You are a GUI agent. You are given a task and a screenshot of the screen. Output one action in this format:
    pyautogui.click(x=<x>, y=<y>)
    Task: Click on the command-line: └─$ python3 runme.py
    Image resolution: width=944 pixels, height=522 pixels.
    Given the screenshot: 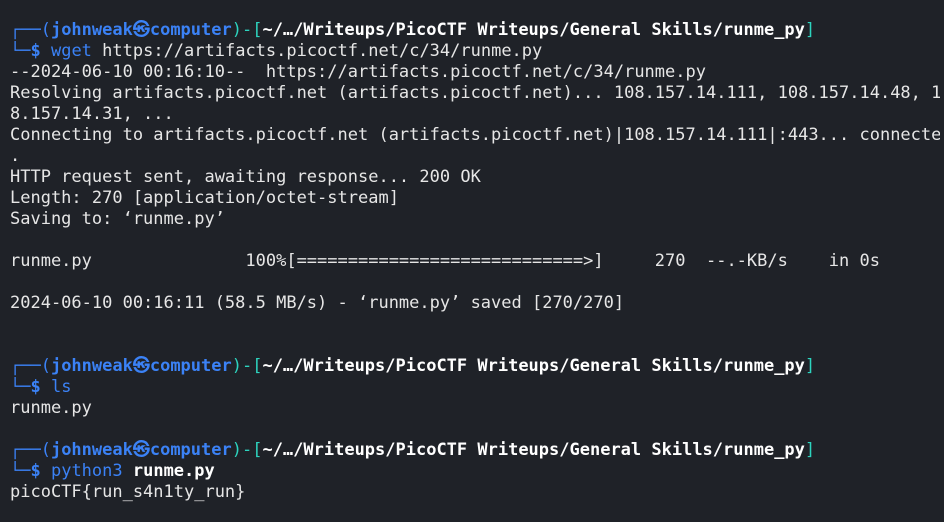 What is the action you would take?
    pyautogui.click(x=475, y=471)
    